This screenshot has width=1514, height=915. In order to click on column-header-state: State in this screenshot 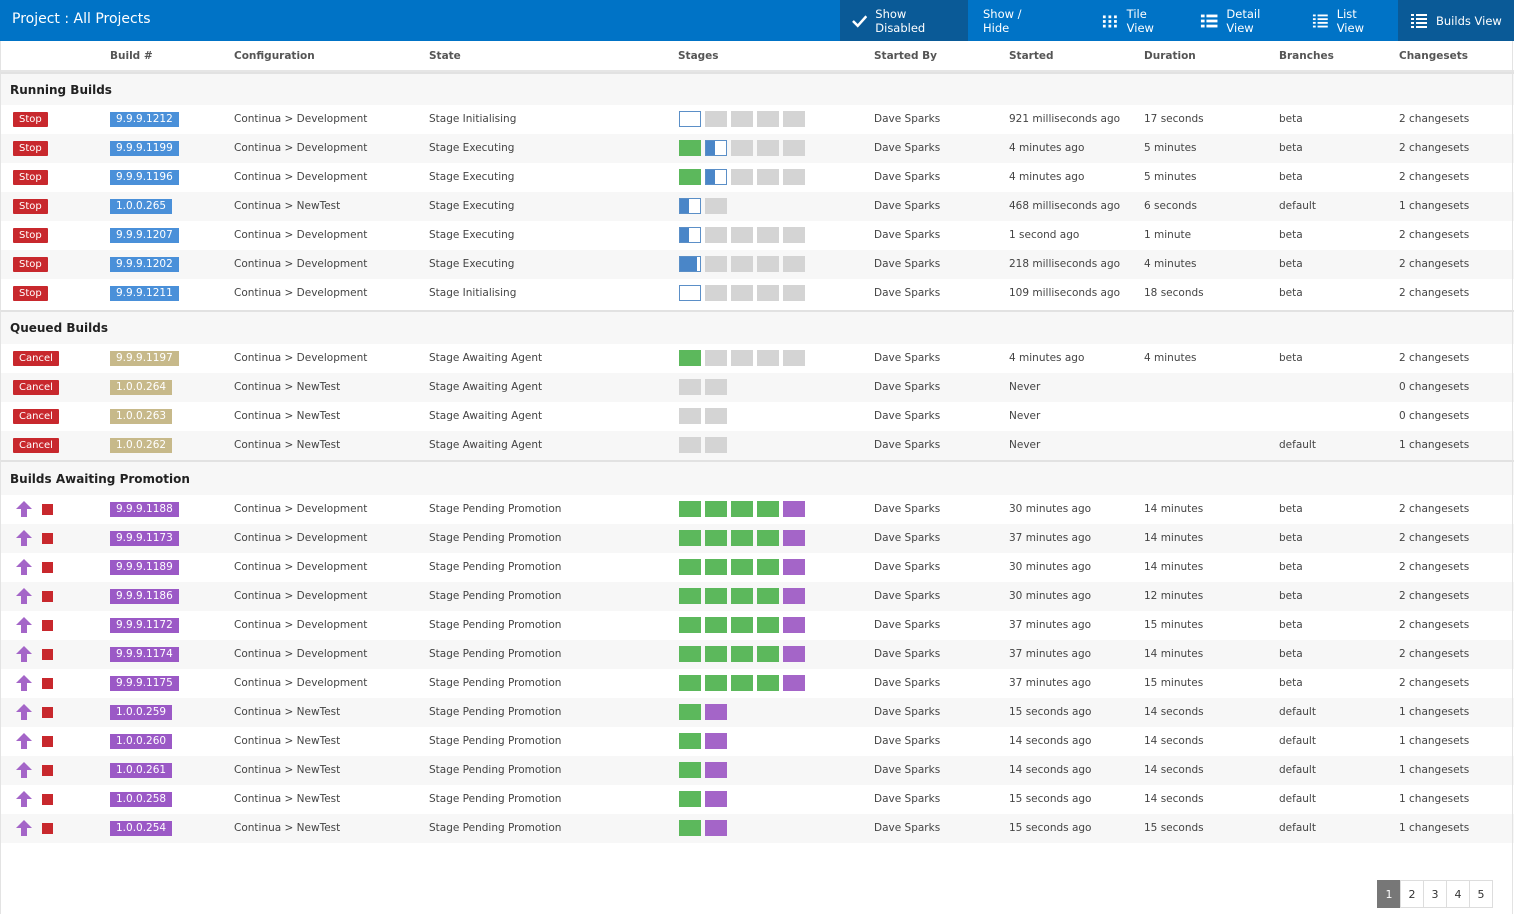, I will do `click(445, 56)`.